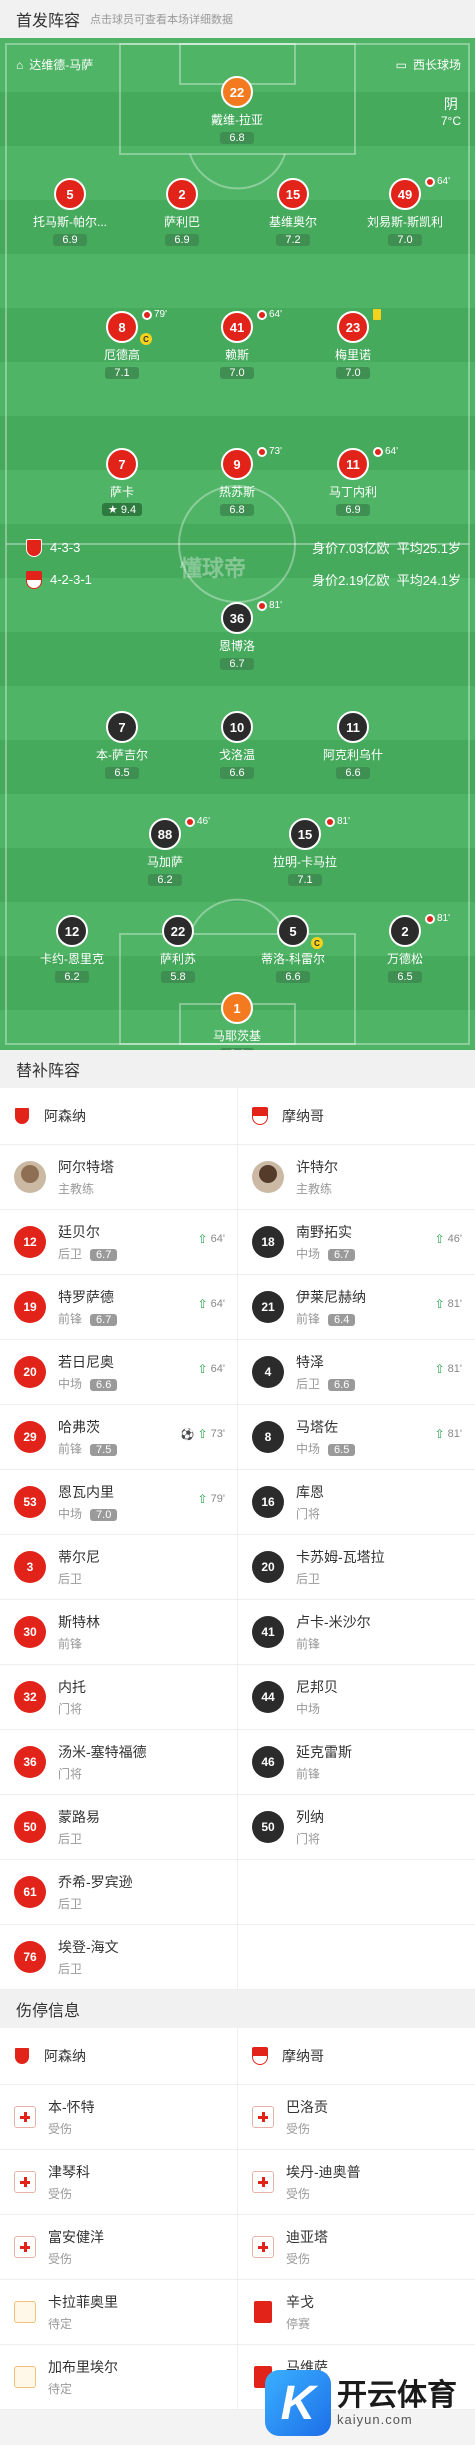  Describe the element at coordinates (118, 2182) in the screenshot. I see `injury-item: 津琴科 受伤` at that location.